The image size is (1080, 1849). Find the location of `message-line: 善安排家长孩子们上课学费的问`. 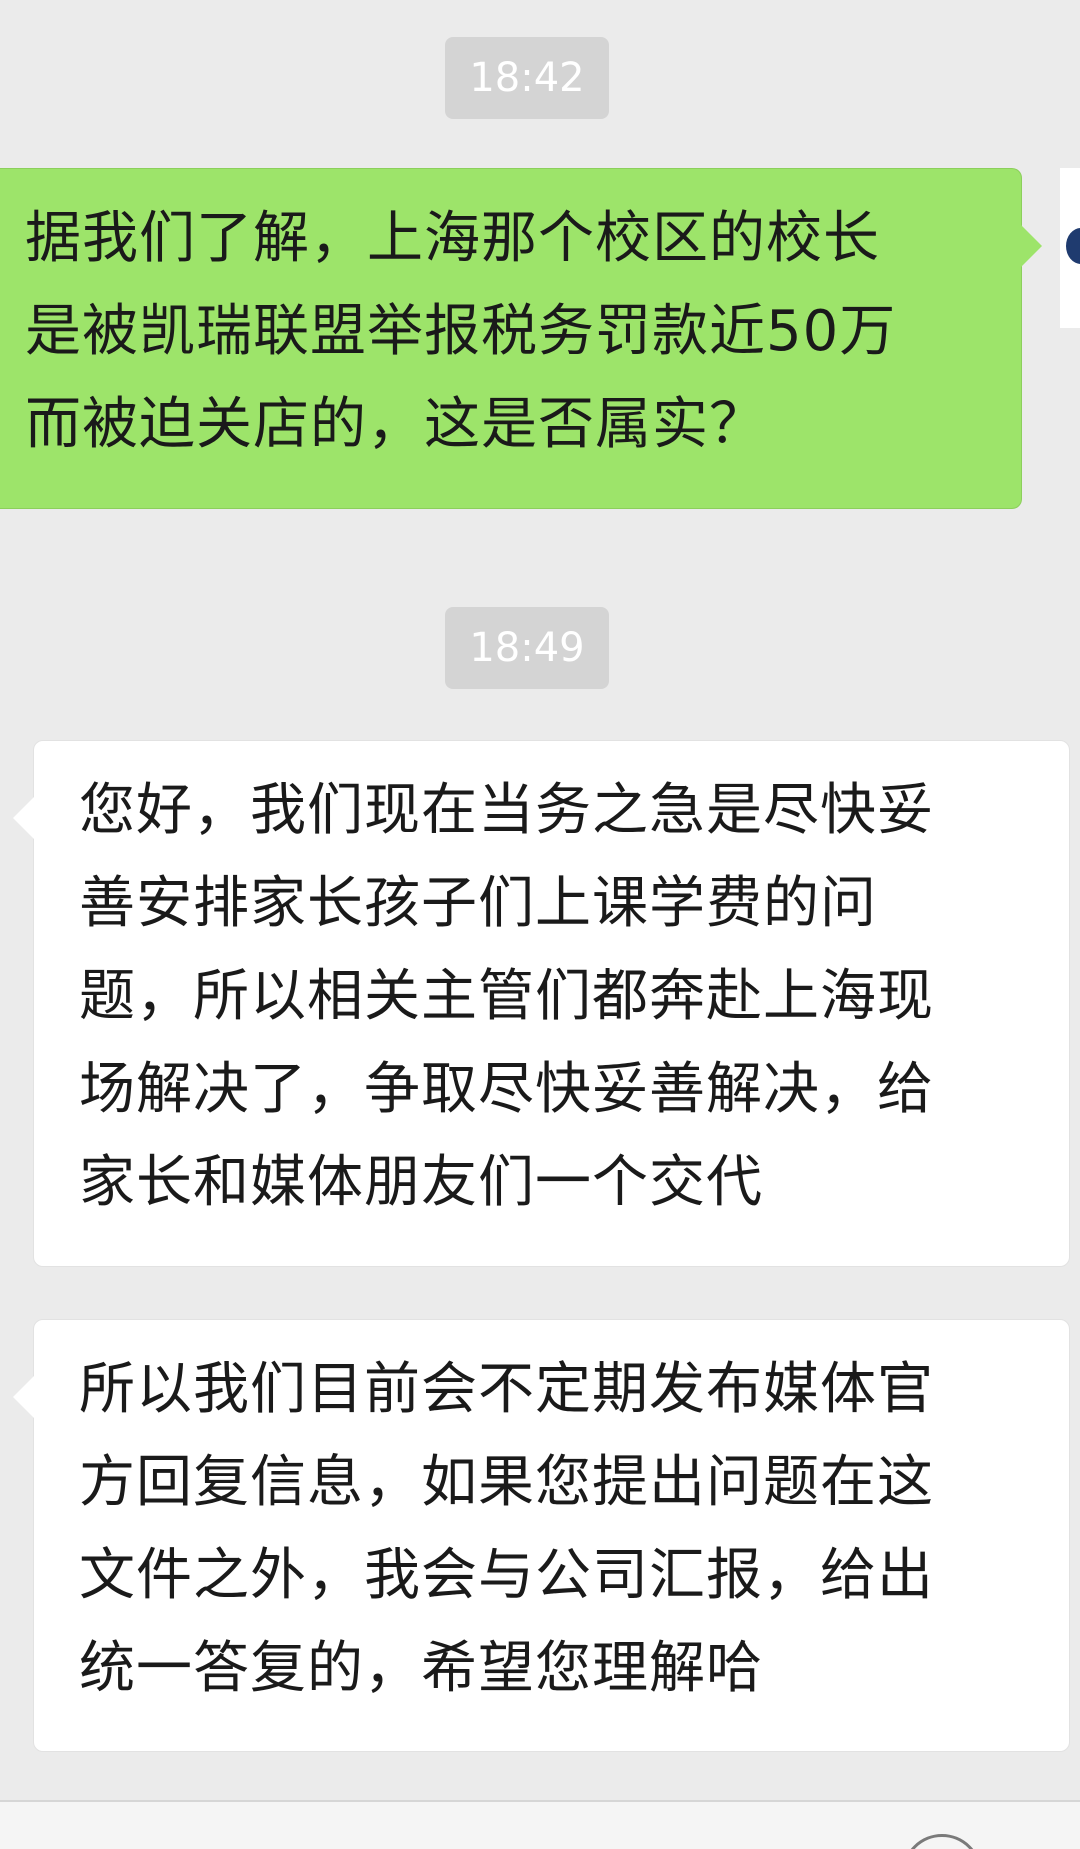

message-line: 善安排家长孩子们上课学费的问 is located at coordinates (478, 903).